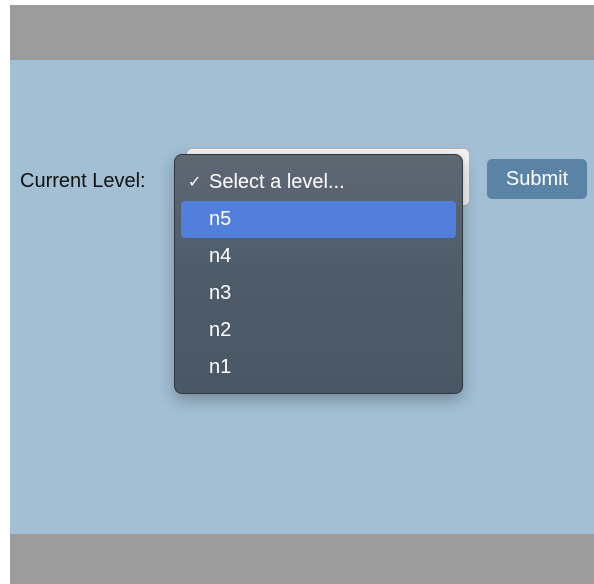  Describe the element at coordinates (83, 181) in the screenshot. I see `current-level-label: Current Level:` at that location.